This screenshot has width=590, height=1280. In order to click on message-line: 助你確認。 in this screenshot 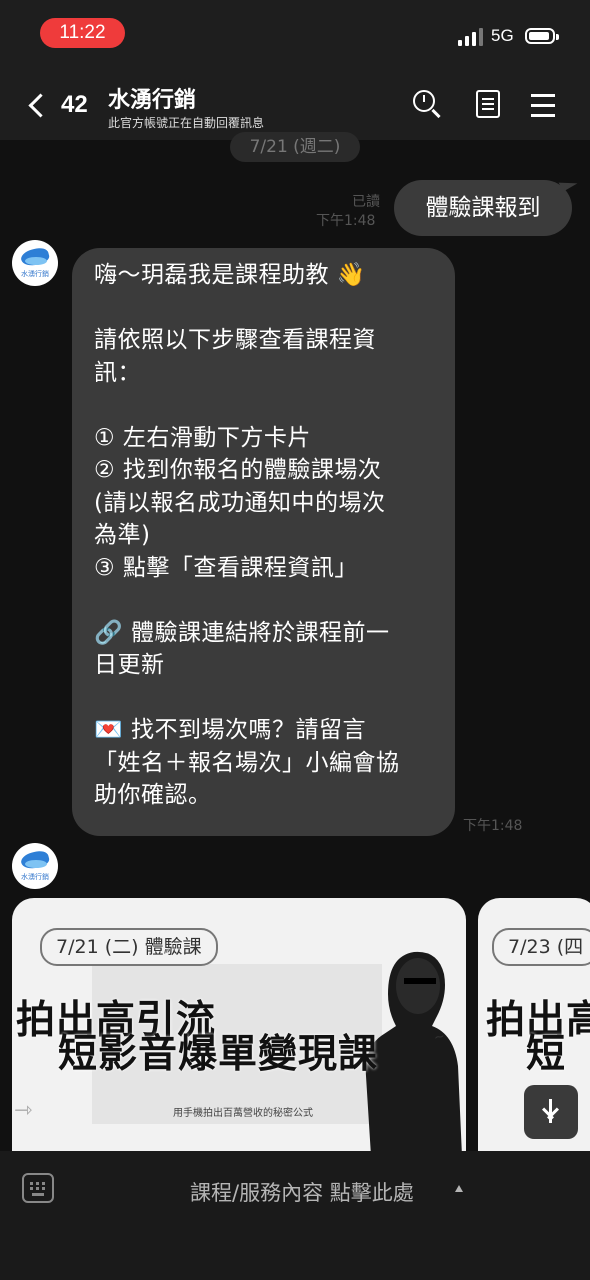, I will do `click(153, 795)`.